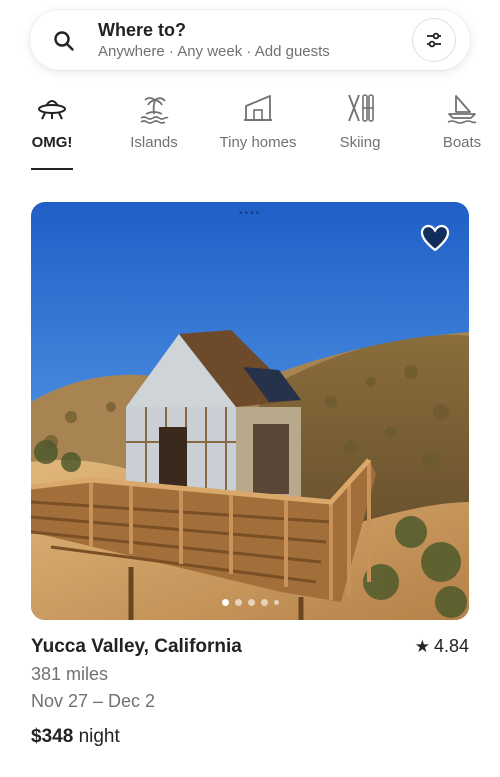 This screenshot has height=777, width=500. I want to click on category-tabs: OMG! Islands Tiny homes Skiing Boats, so click(250, 133).